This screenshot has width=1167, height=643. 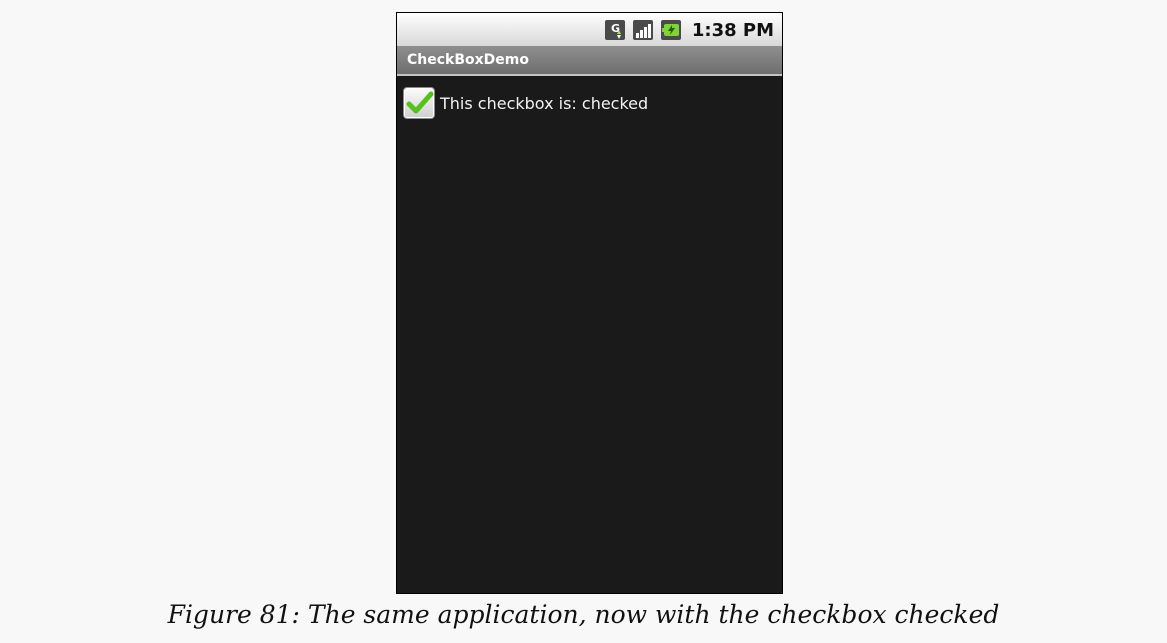 I want to click on checkmark-icon, so click(x=420, y=102).